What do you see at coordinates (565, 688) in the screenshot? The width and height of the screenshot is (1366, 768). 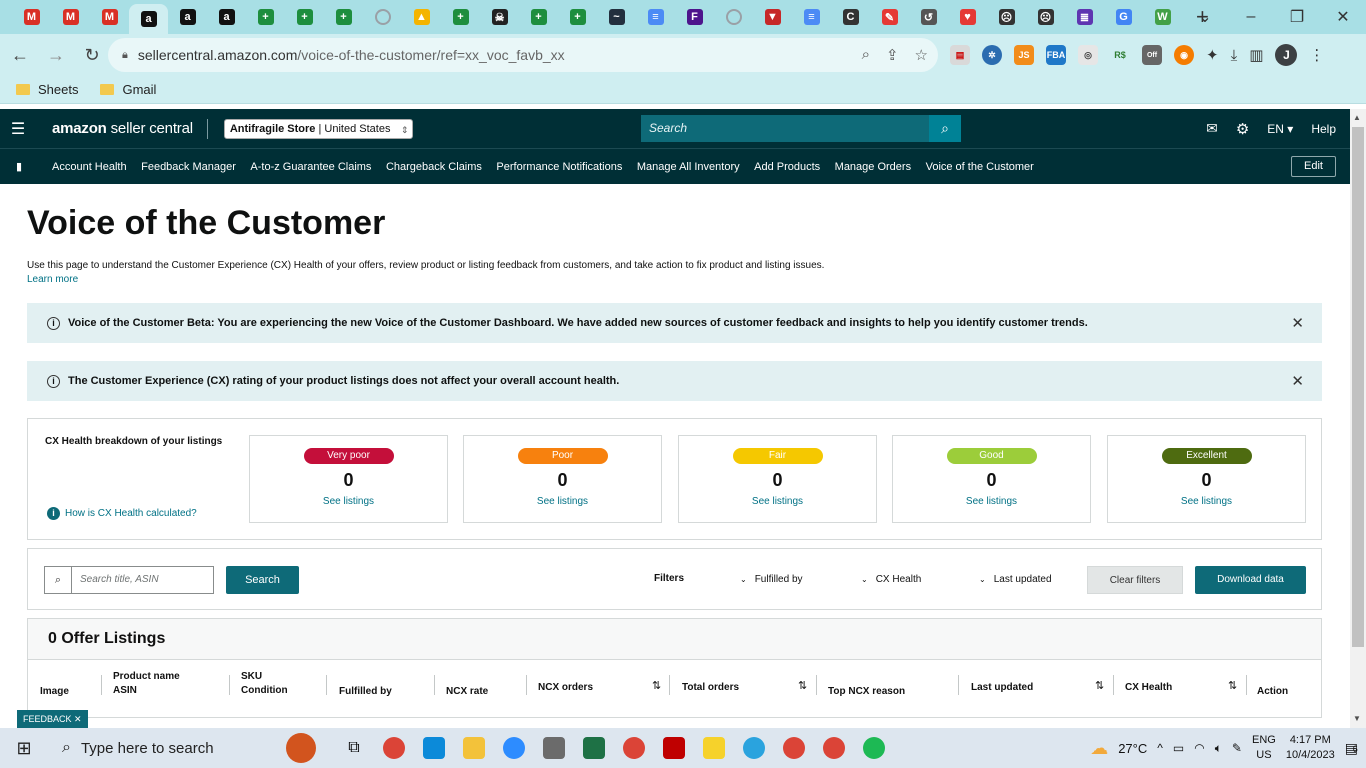 I see `col-ncx-orders: NCX orders` at bounding box center [565, 688].